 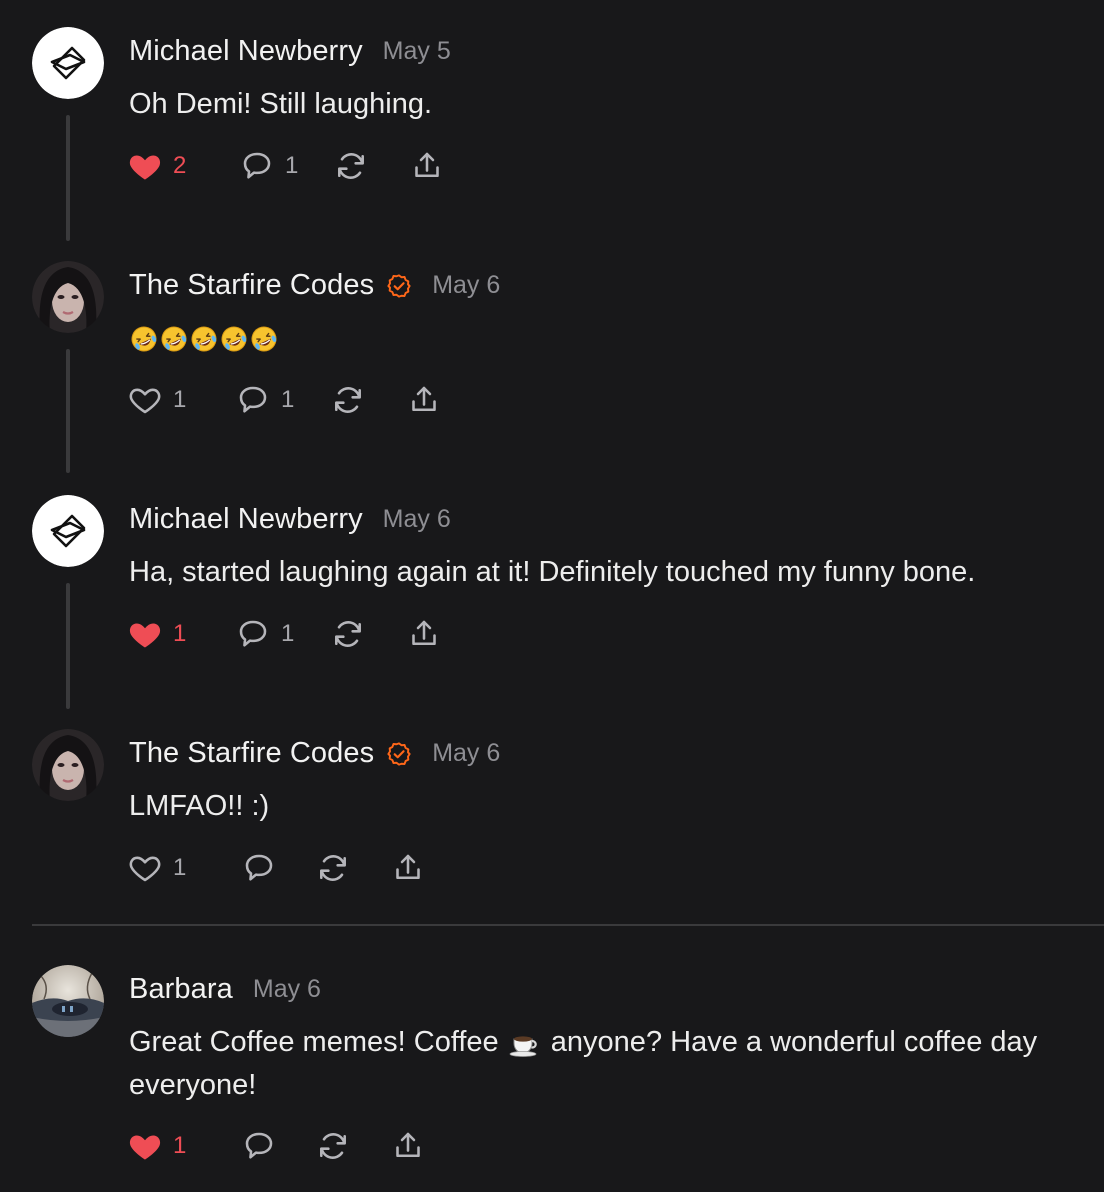 What do you see at coordinates (417, 51) in the screenshot?
I see `comment-date: May 5` at bounding box center [417, 51].